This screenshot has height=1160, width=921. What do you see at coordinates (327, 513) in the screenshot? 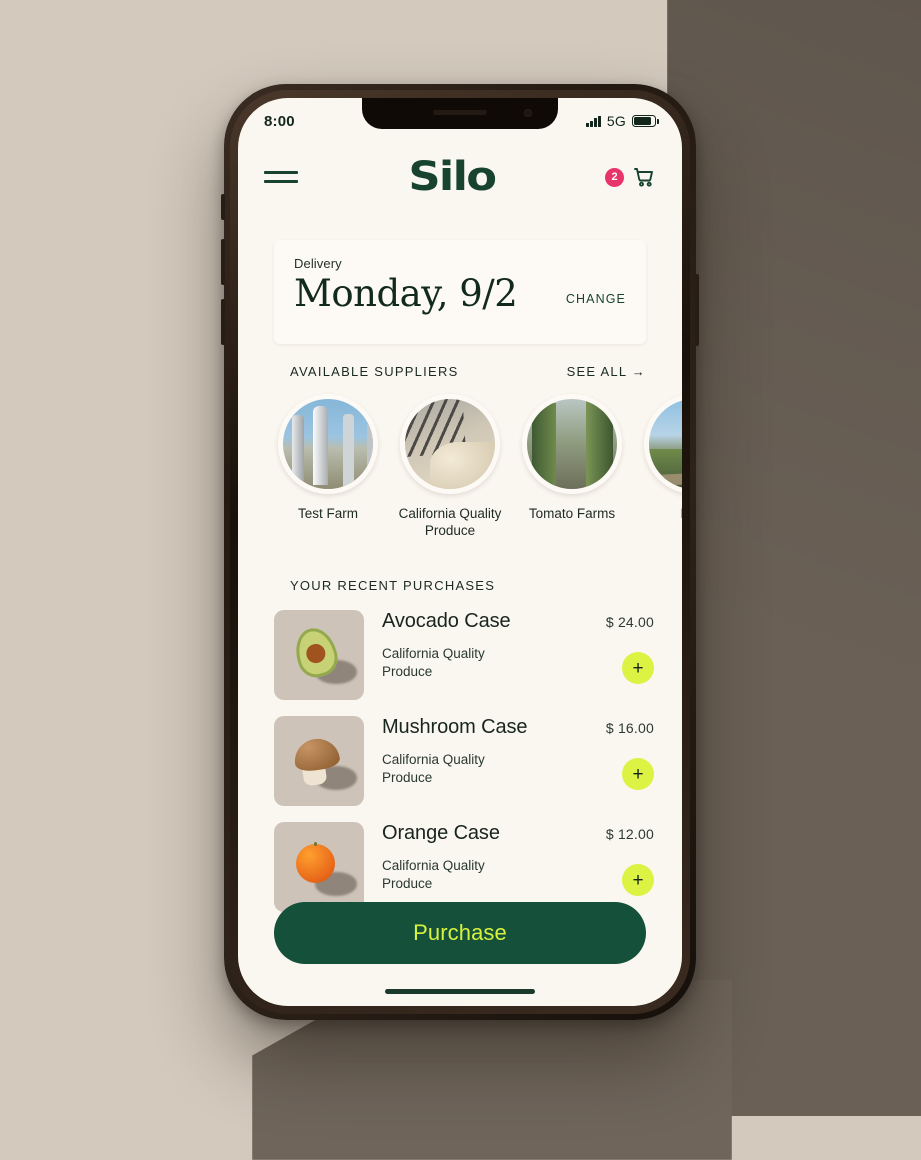
I see `supplier-name: Test Farm` at bounding box center [327, 513].